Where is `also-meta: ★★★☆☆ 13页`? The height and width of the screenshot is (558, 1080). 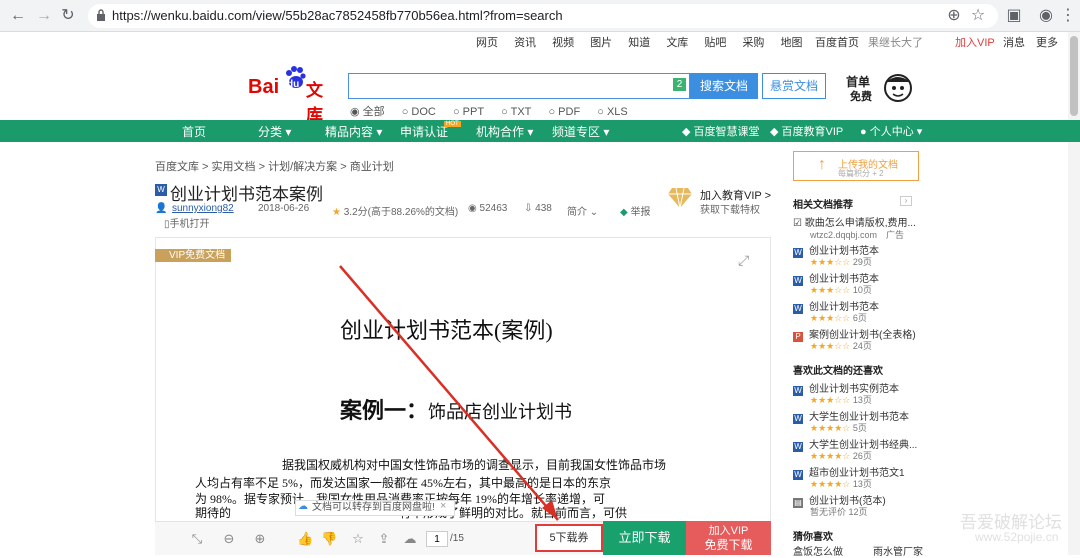 also-meta: ★★★☆☆ 13页 is located at coordinates (841, 400).